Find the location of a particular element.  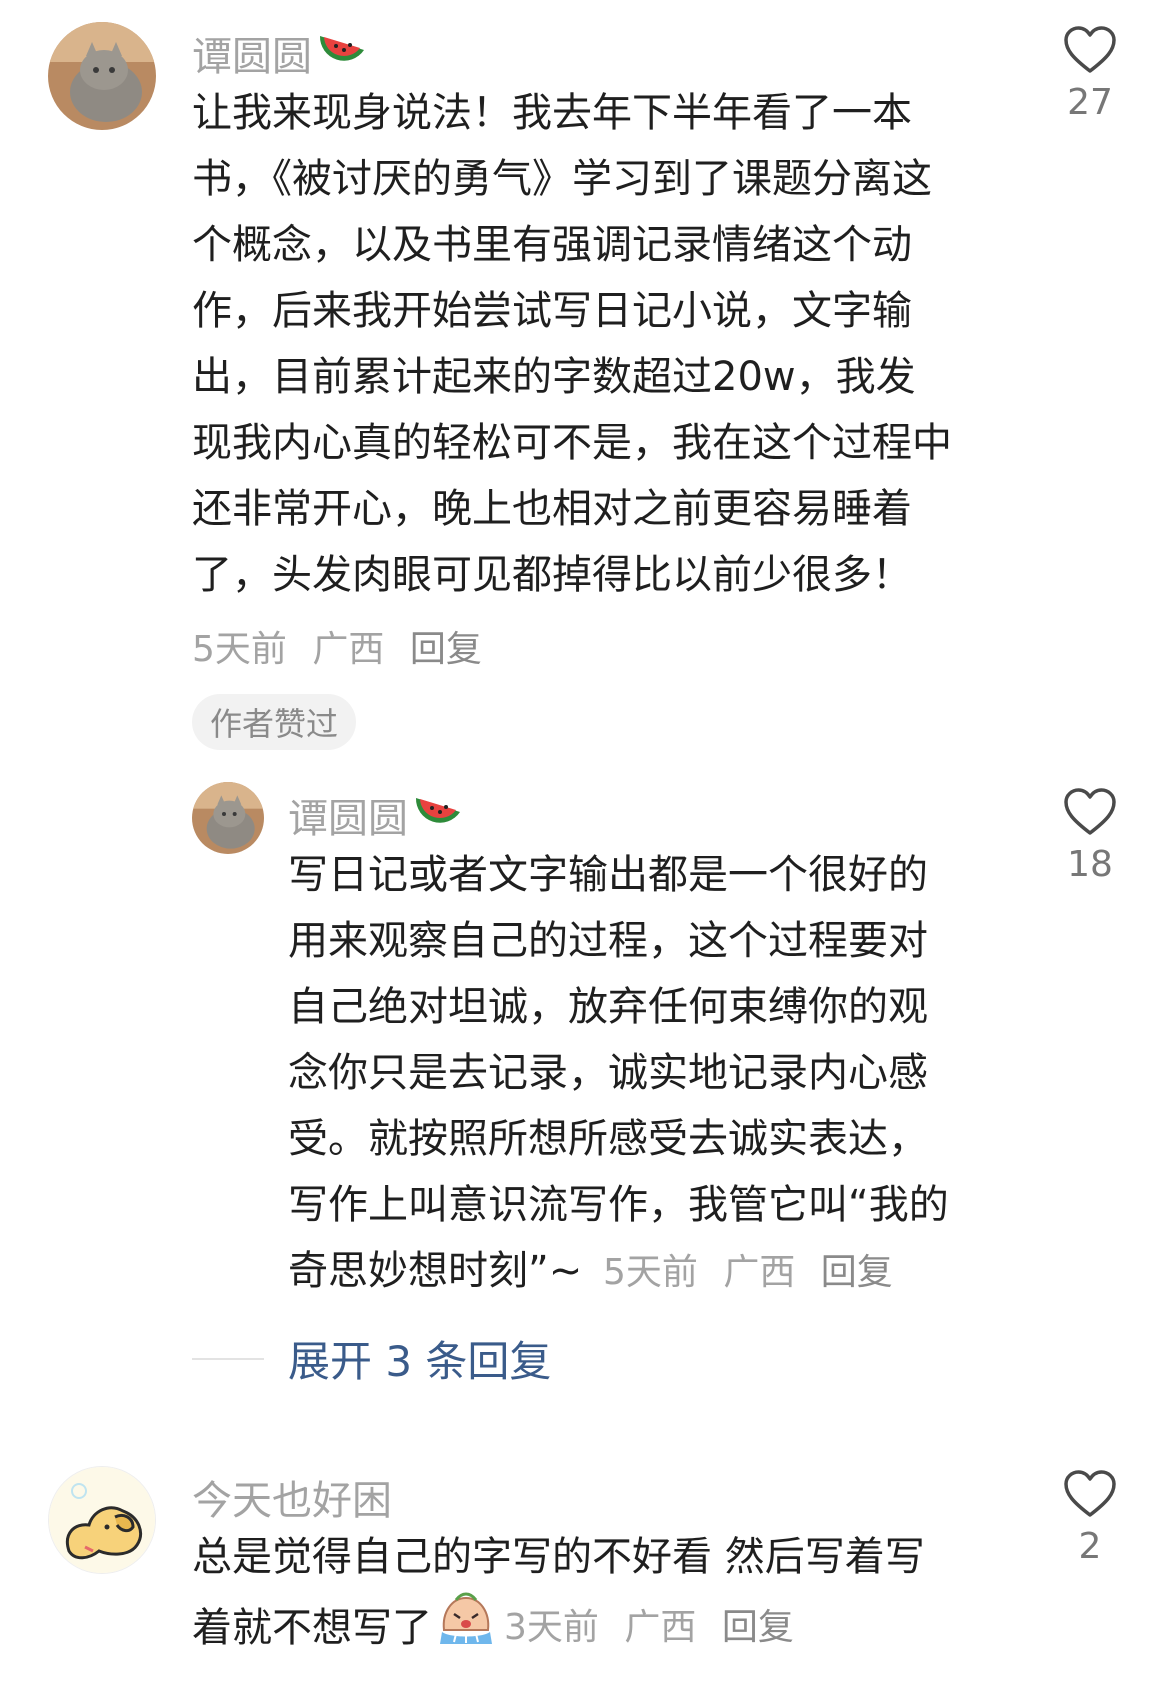

comment-body: 总是觉得自己的字写的不好看 然后写着写 着就不想写了 3天前 广西 回复 is located at coordinates (558, 1595).